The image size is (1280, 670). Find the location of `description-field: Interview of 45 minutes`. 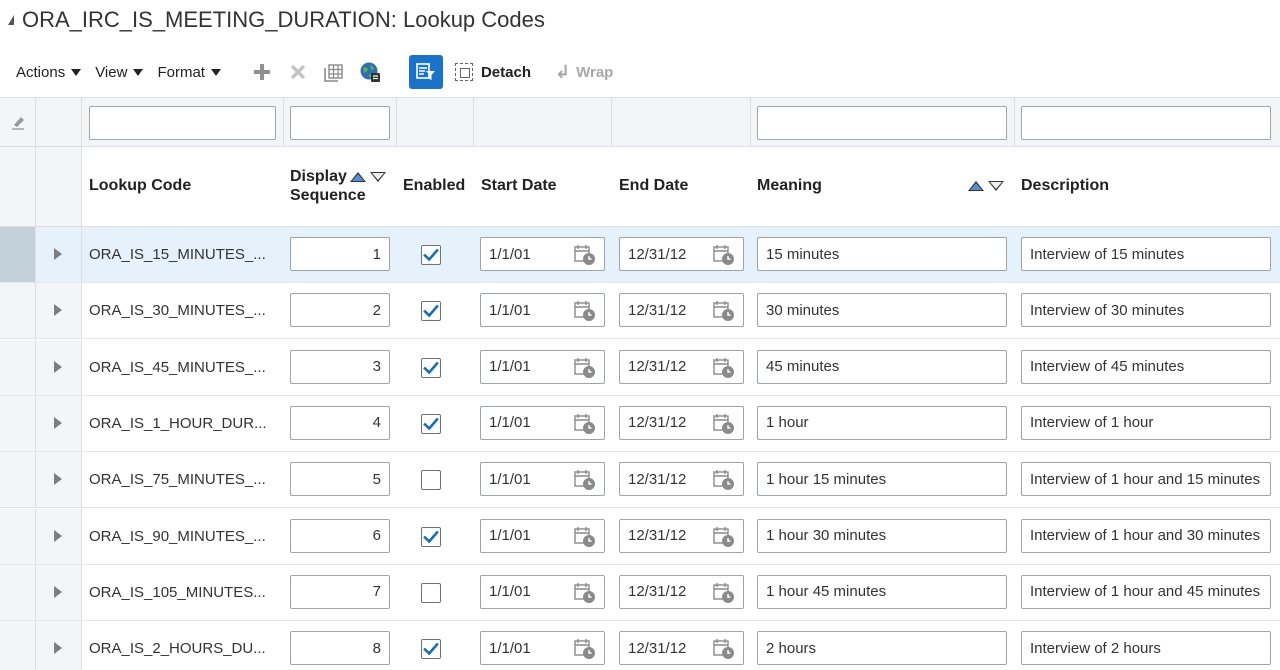

description-field: Interview of 45 minutes is located at coordinates (1146, 366).